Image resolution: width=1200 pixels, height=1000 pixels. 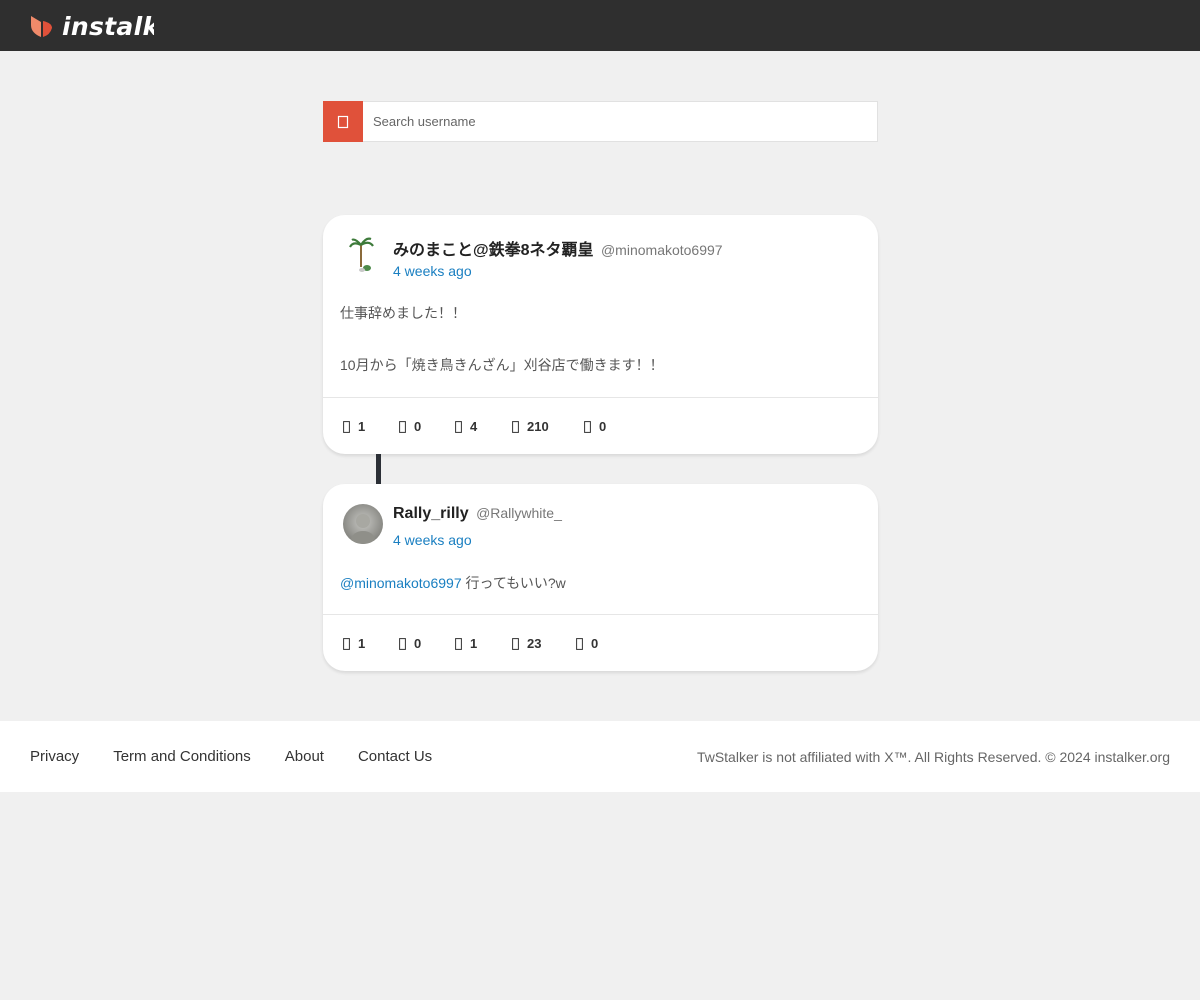 I want to click on views-count: 210, so click(x=538, y=426).